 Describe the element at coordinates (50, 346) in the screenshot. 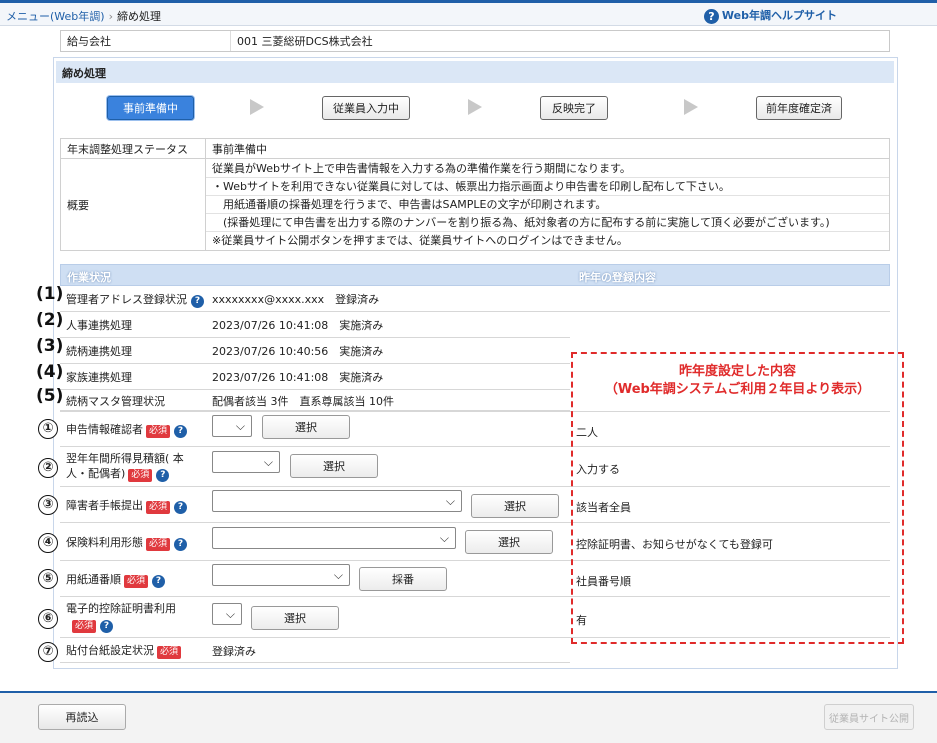

I see `row-number: (3)` at that location.